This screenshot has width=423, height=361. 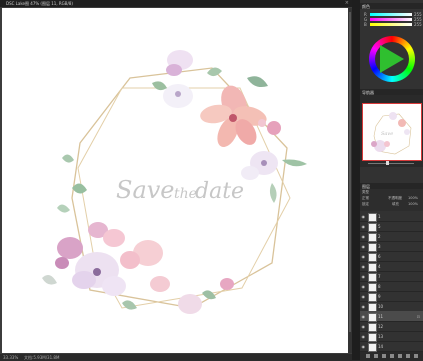 I want to click on slider-g-track, so click(x=391, y=19).